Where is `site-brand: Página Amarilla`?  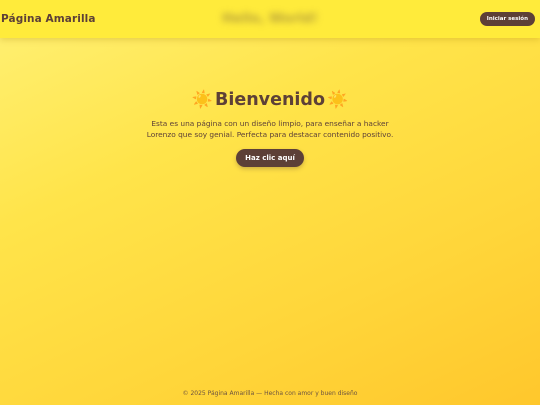
site-brand: Página Amarilla is located at coordinates (48, 19).